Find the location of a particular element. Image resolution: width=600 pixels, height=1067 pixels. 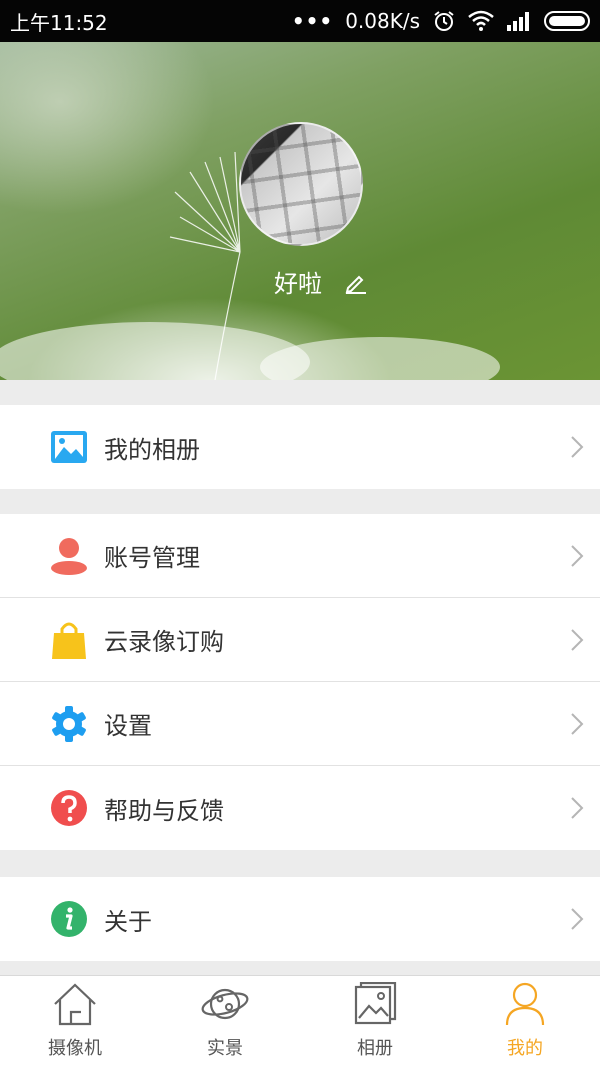

menu-label-settings: 设置 is located at coordinates (128, 726).